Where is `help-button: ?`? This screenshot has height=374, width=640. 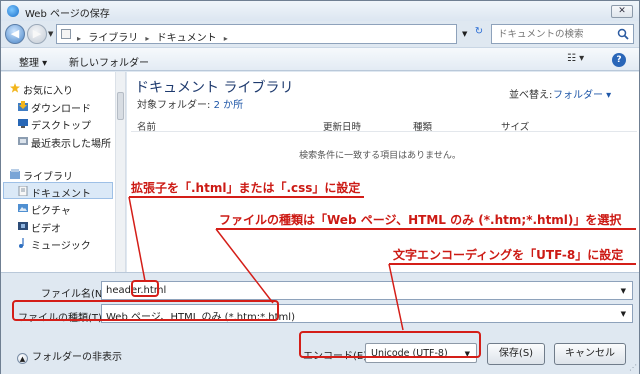
help-button: ? is located at coordinates (619, 60).